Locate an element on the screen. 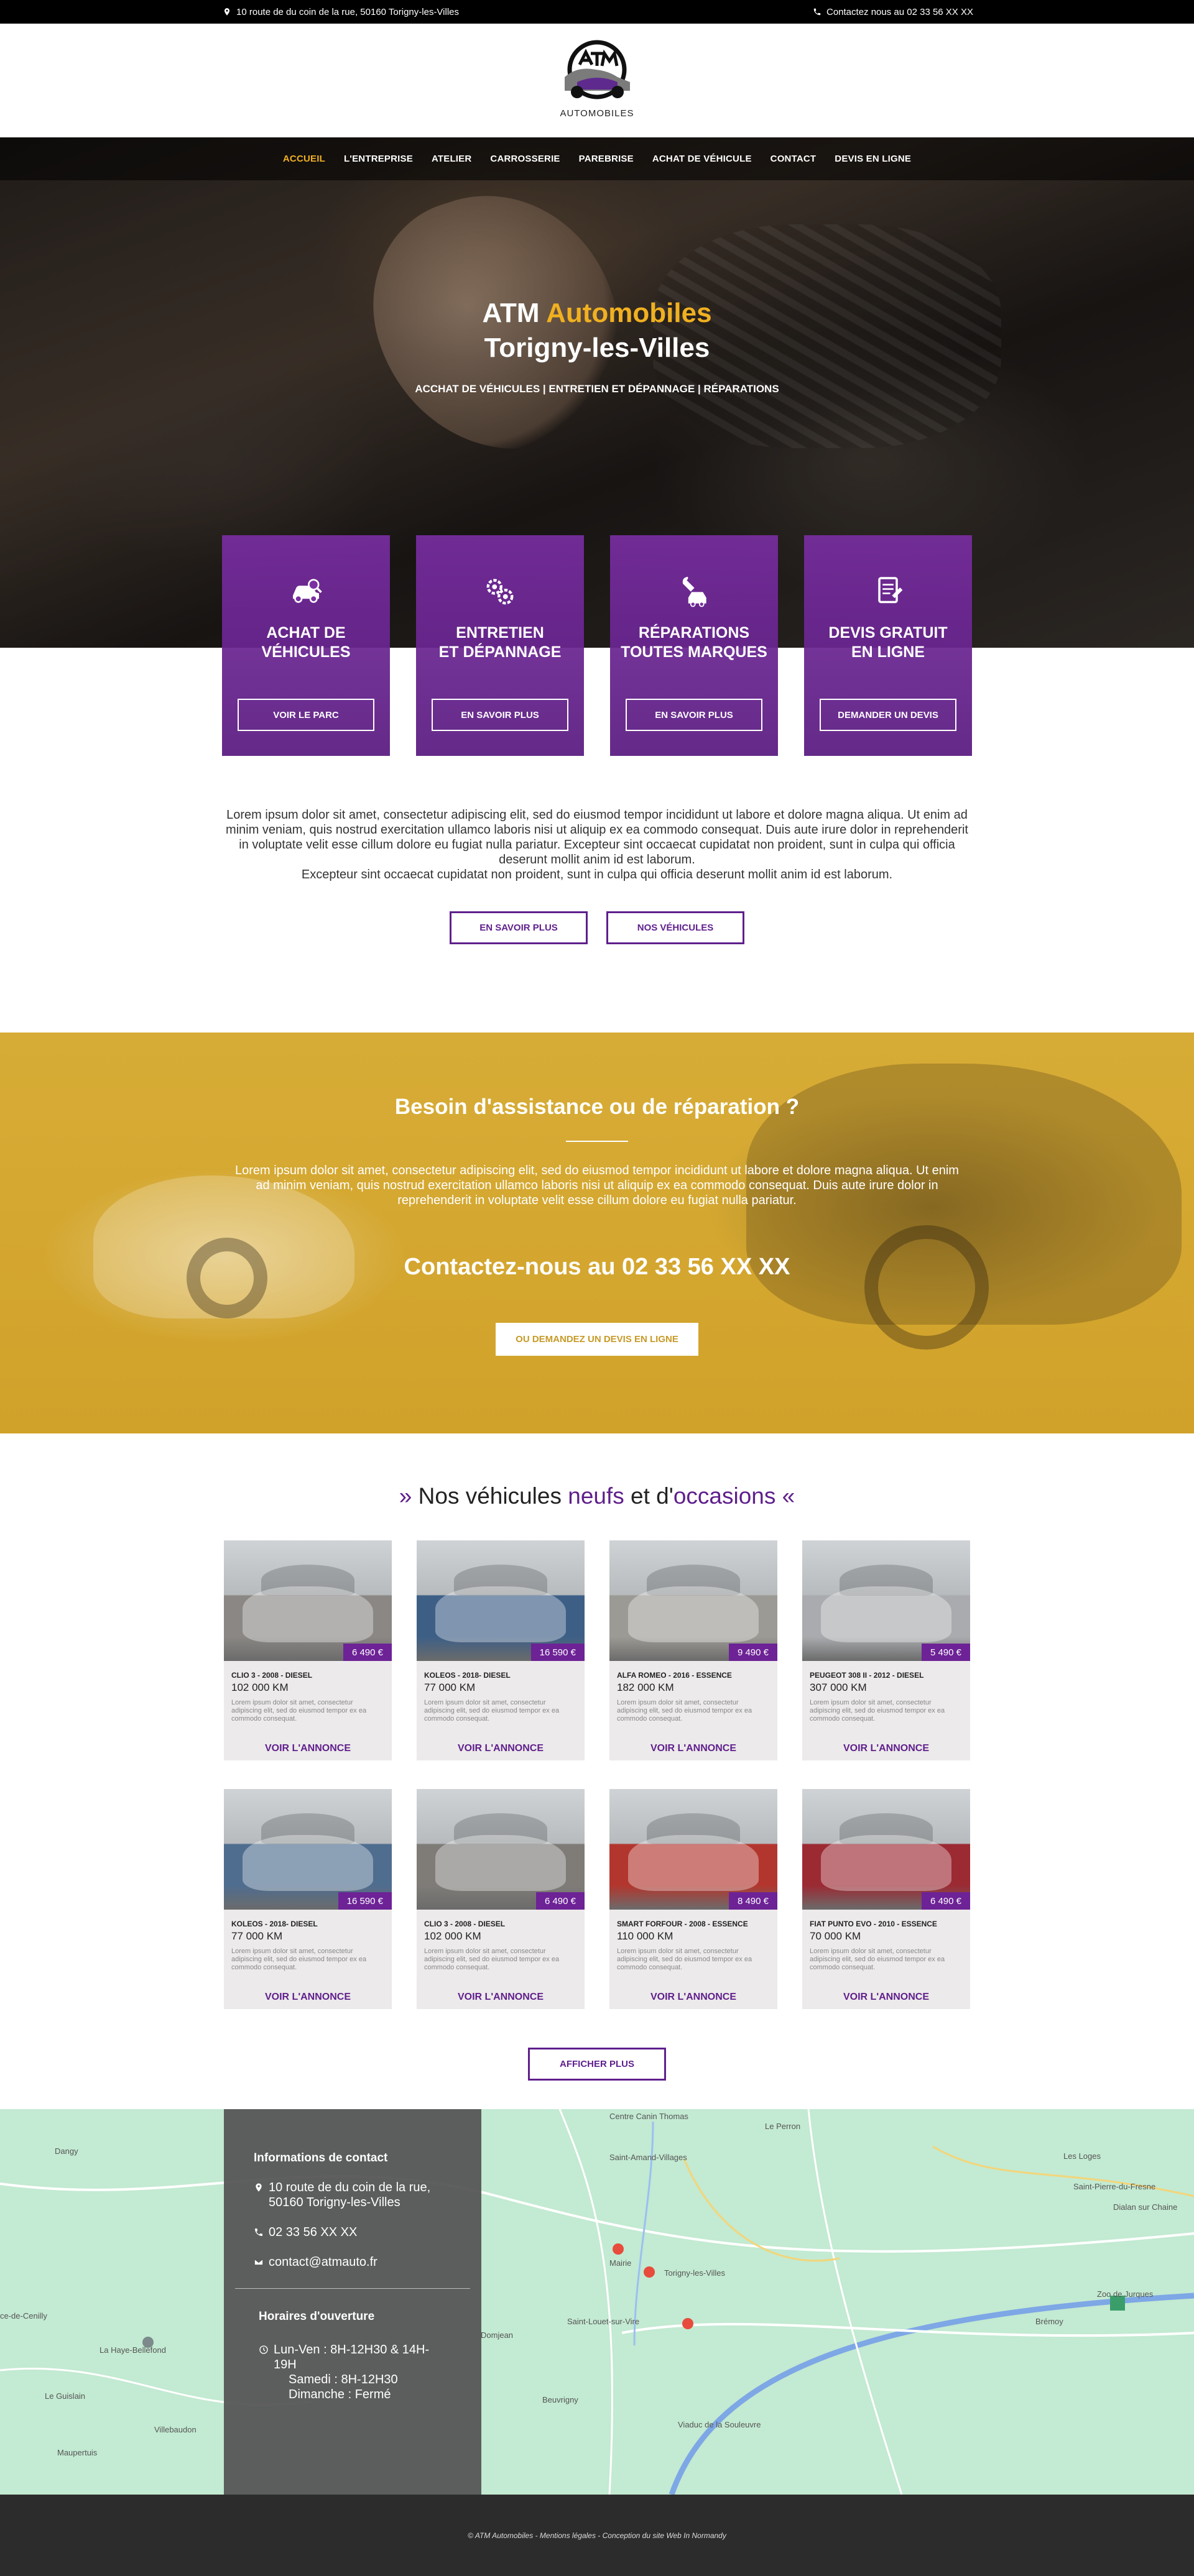  quote-document-icon is located at coordinates (888, 591).